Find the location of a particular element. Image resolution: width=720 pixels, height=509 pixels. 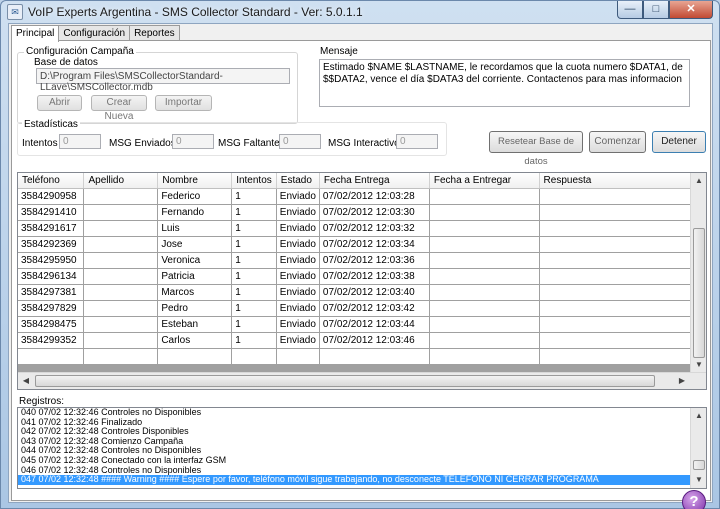

grid-horizontal-scrollbar: ◀ ▶ is located at coordinates (362, 380).